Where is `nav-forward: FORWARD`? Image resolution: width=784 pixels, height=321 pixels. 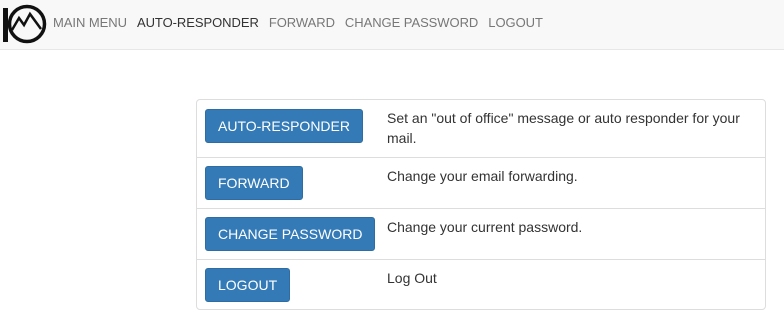
nav-forward: FORWARD is located at coordinates (302, 23).